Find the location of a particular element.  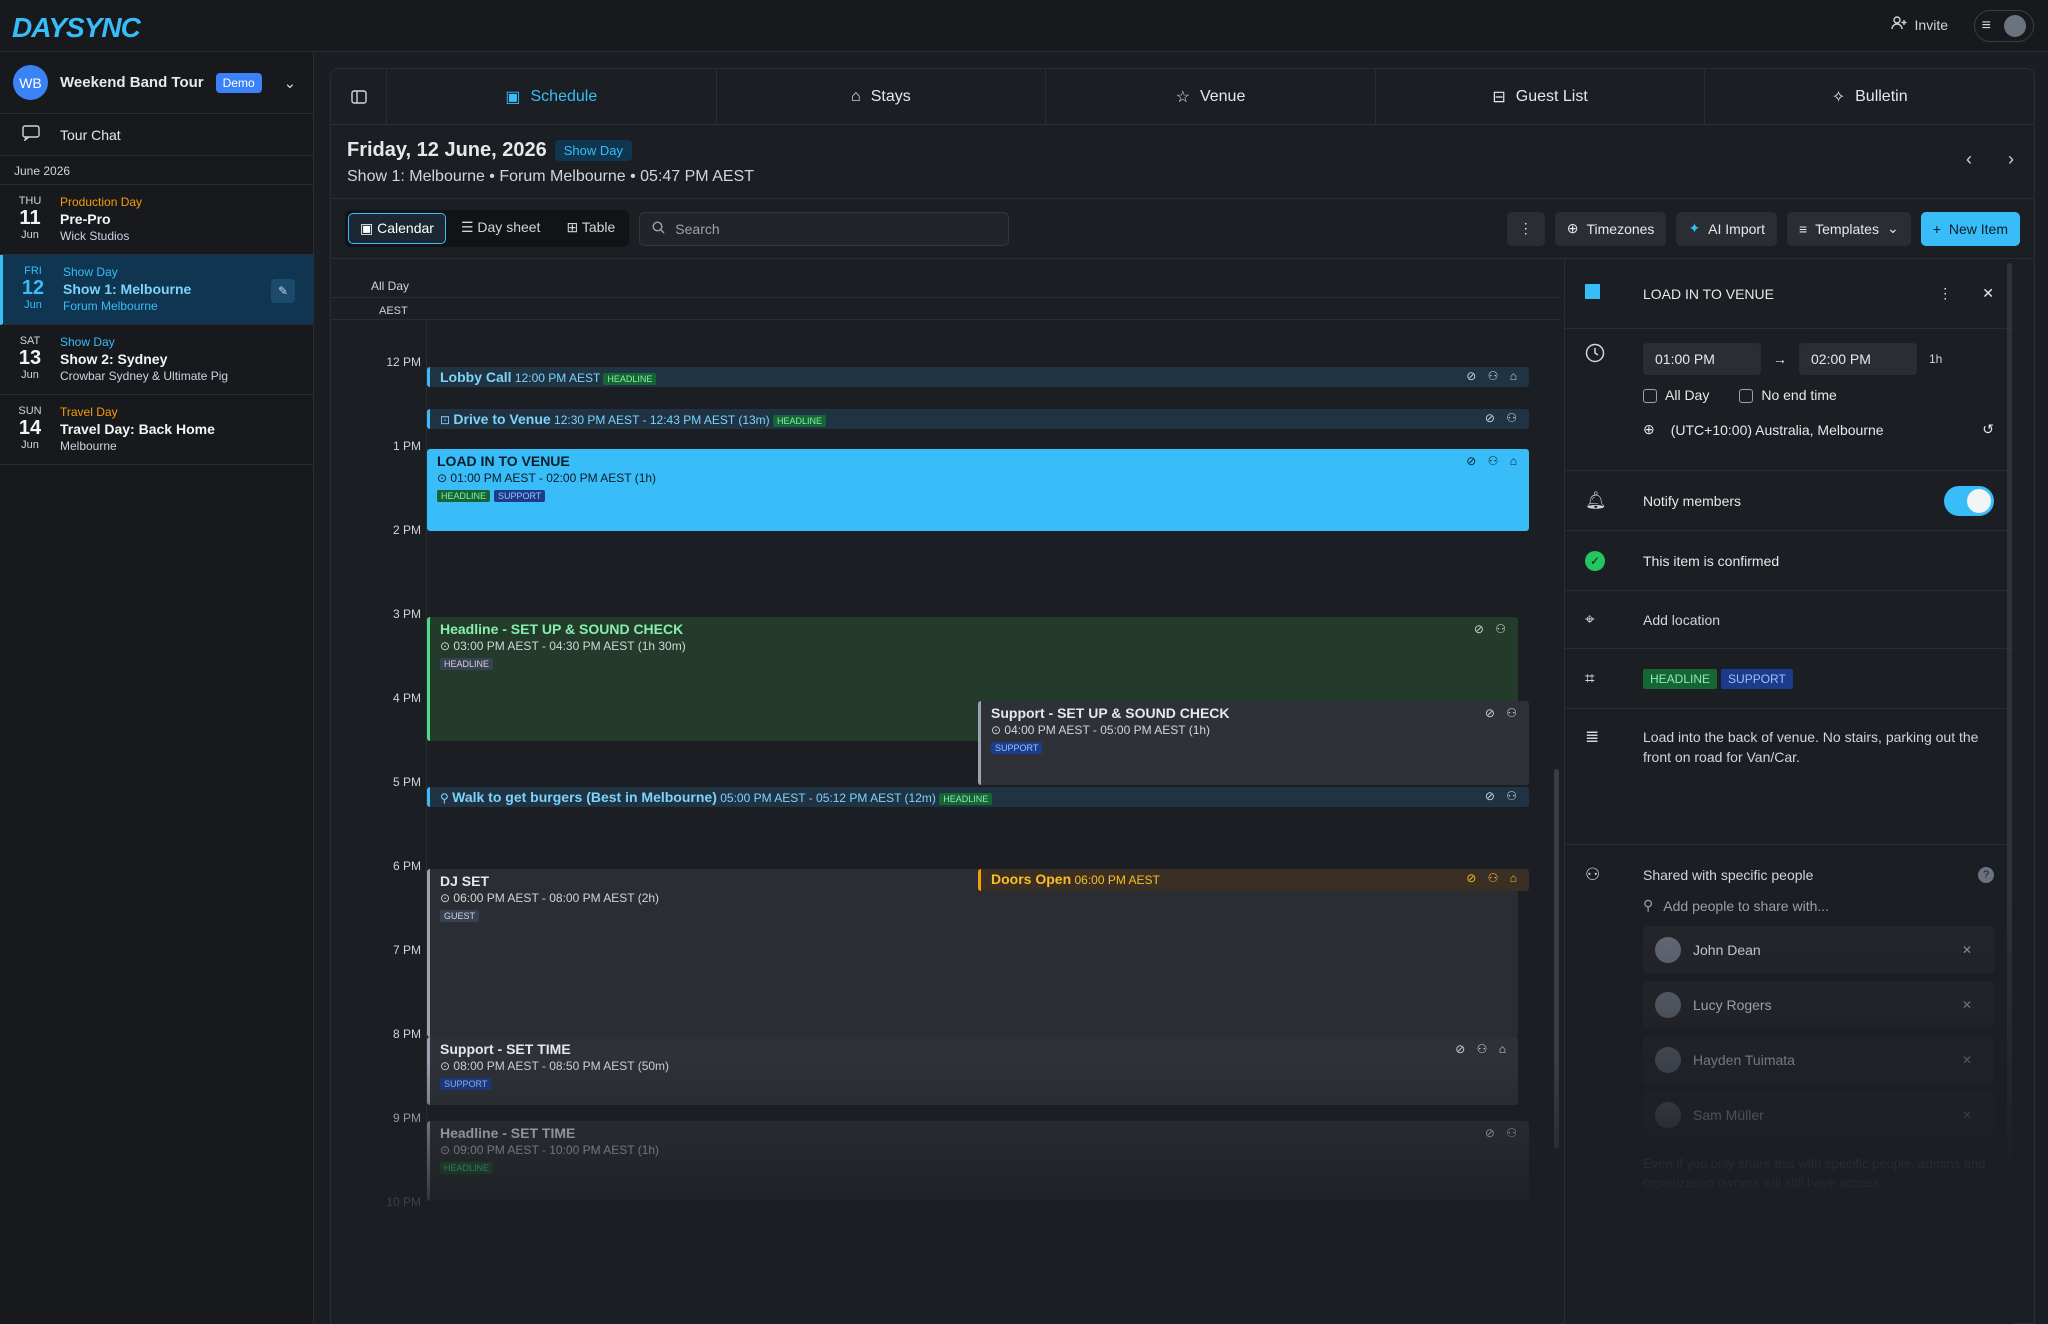

new-item-button: + New Item is located at coordinates (1970, 228).